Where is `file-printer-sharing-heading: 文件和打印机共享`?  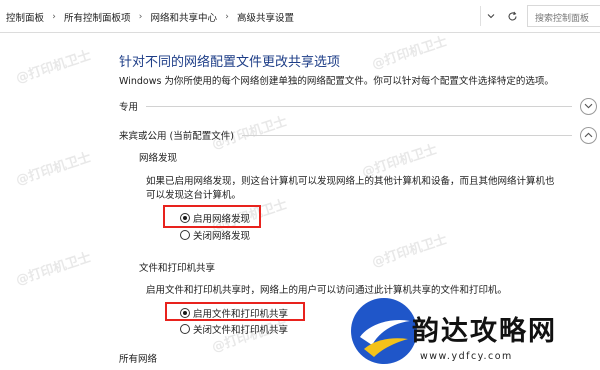 file-printer-sharing-heading: 文件和打印机共享 is located at coordinates (177, 268).